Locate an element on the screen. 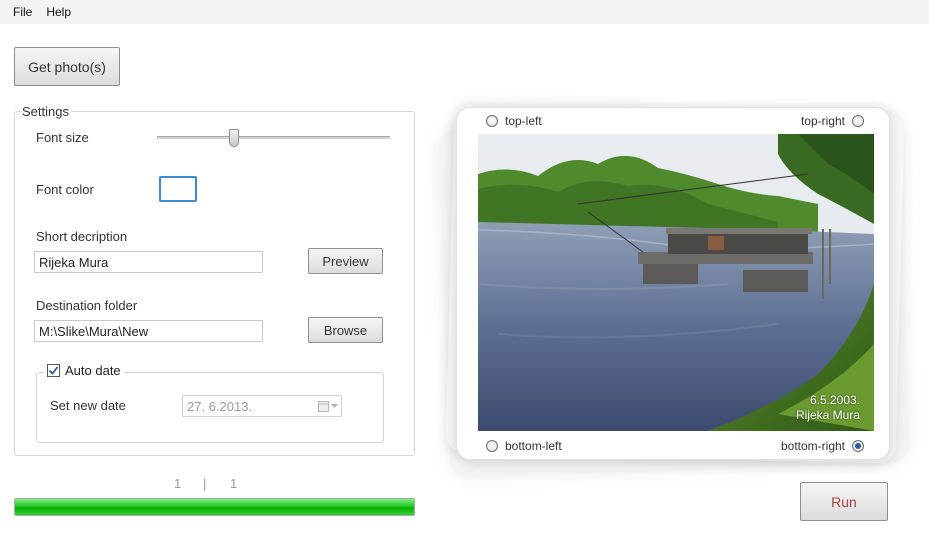  destination-folder-label: Destination folder is located at coordinates (87, 305).